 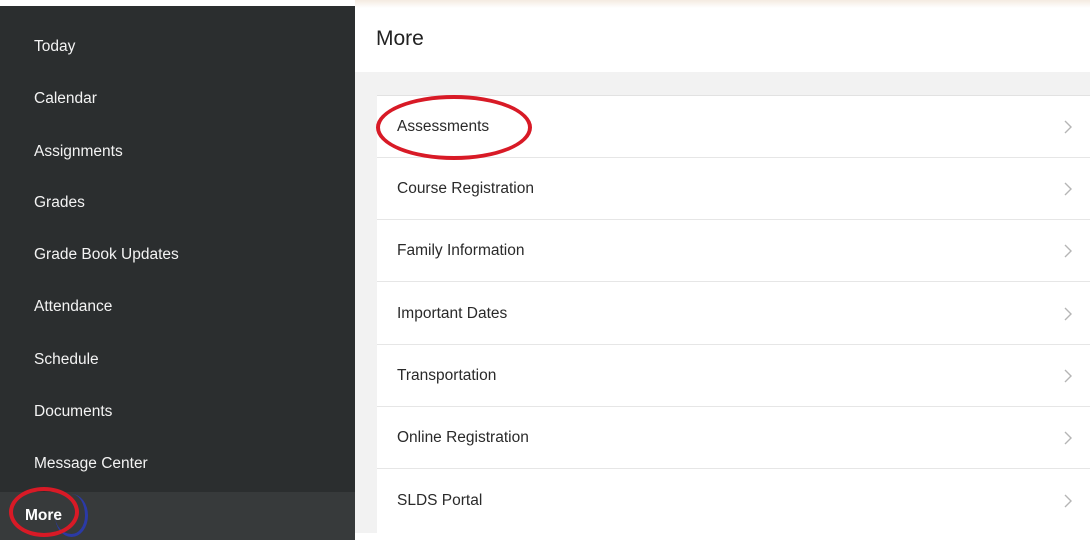 I want to click on list-item-family-information: Family Information, so click(x=733, y=251).